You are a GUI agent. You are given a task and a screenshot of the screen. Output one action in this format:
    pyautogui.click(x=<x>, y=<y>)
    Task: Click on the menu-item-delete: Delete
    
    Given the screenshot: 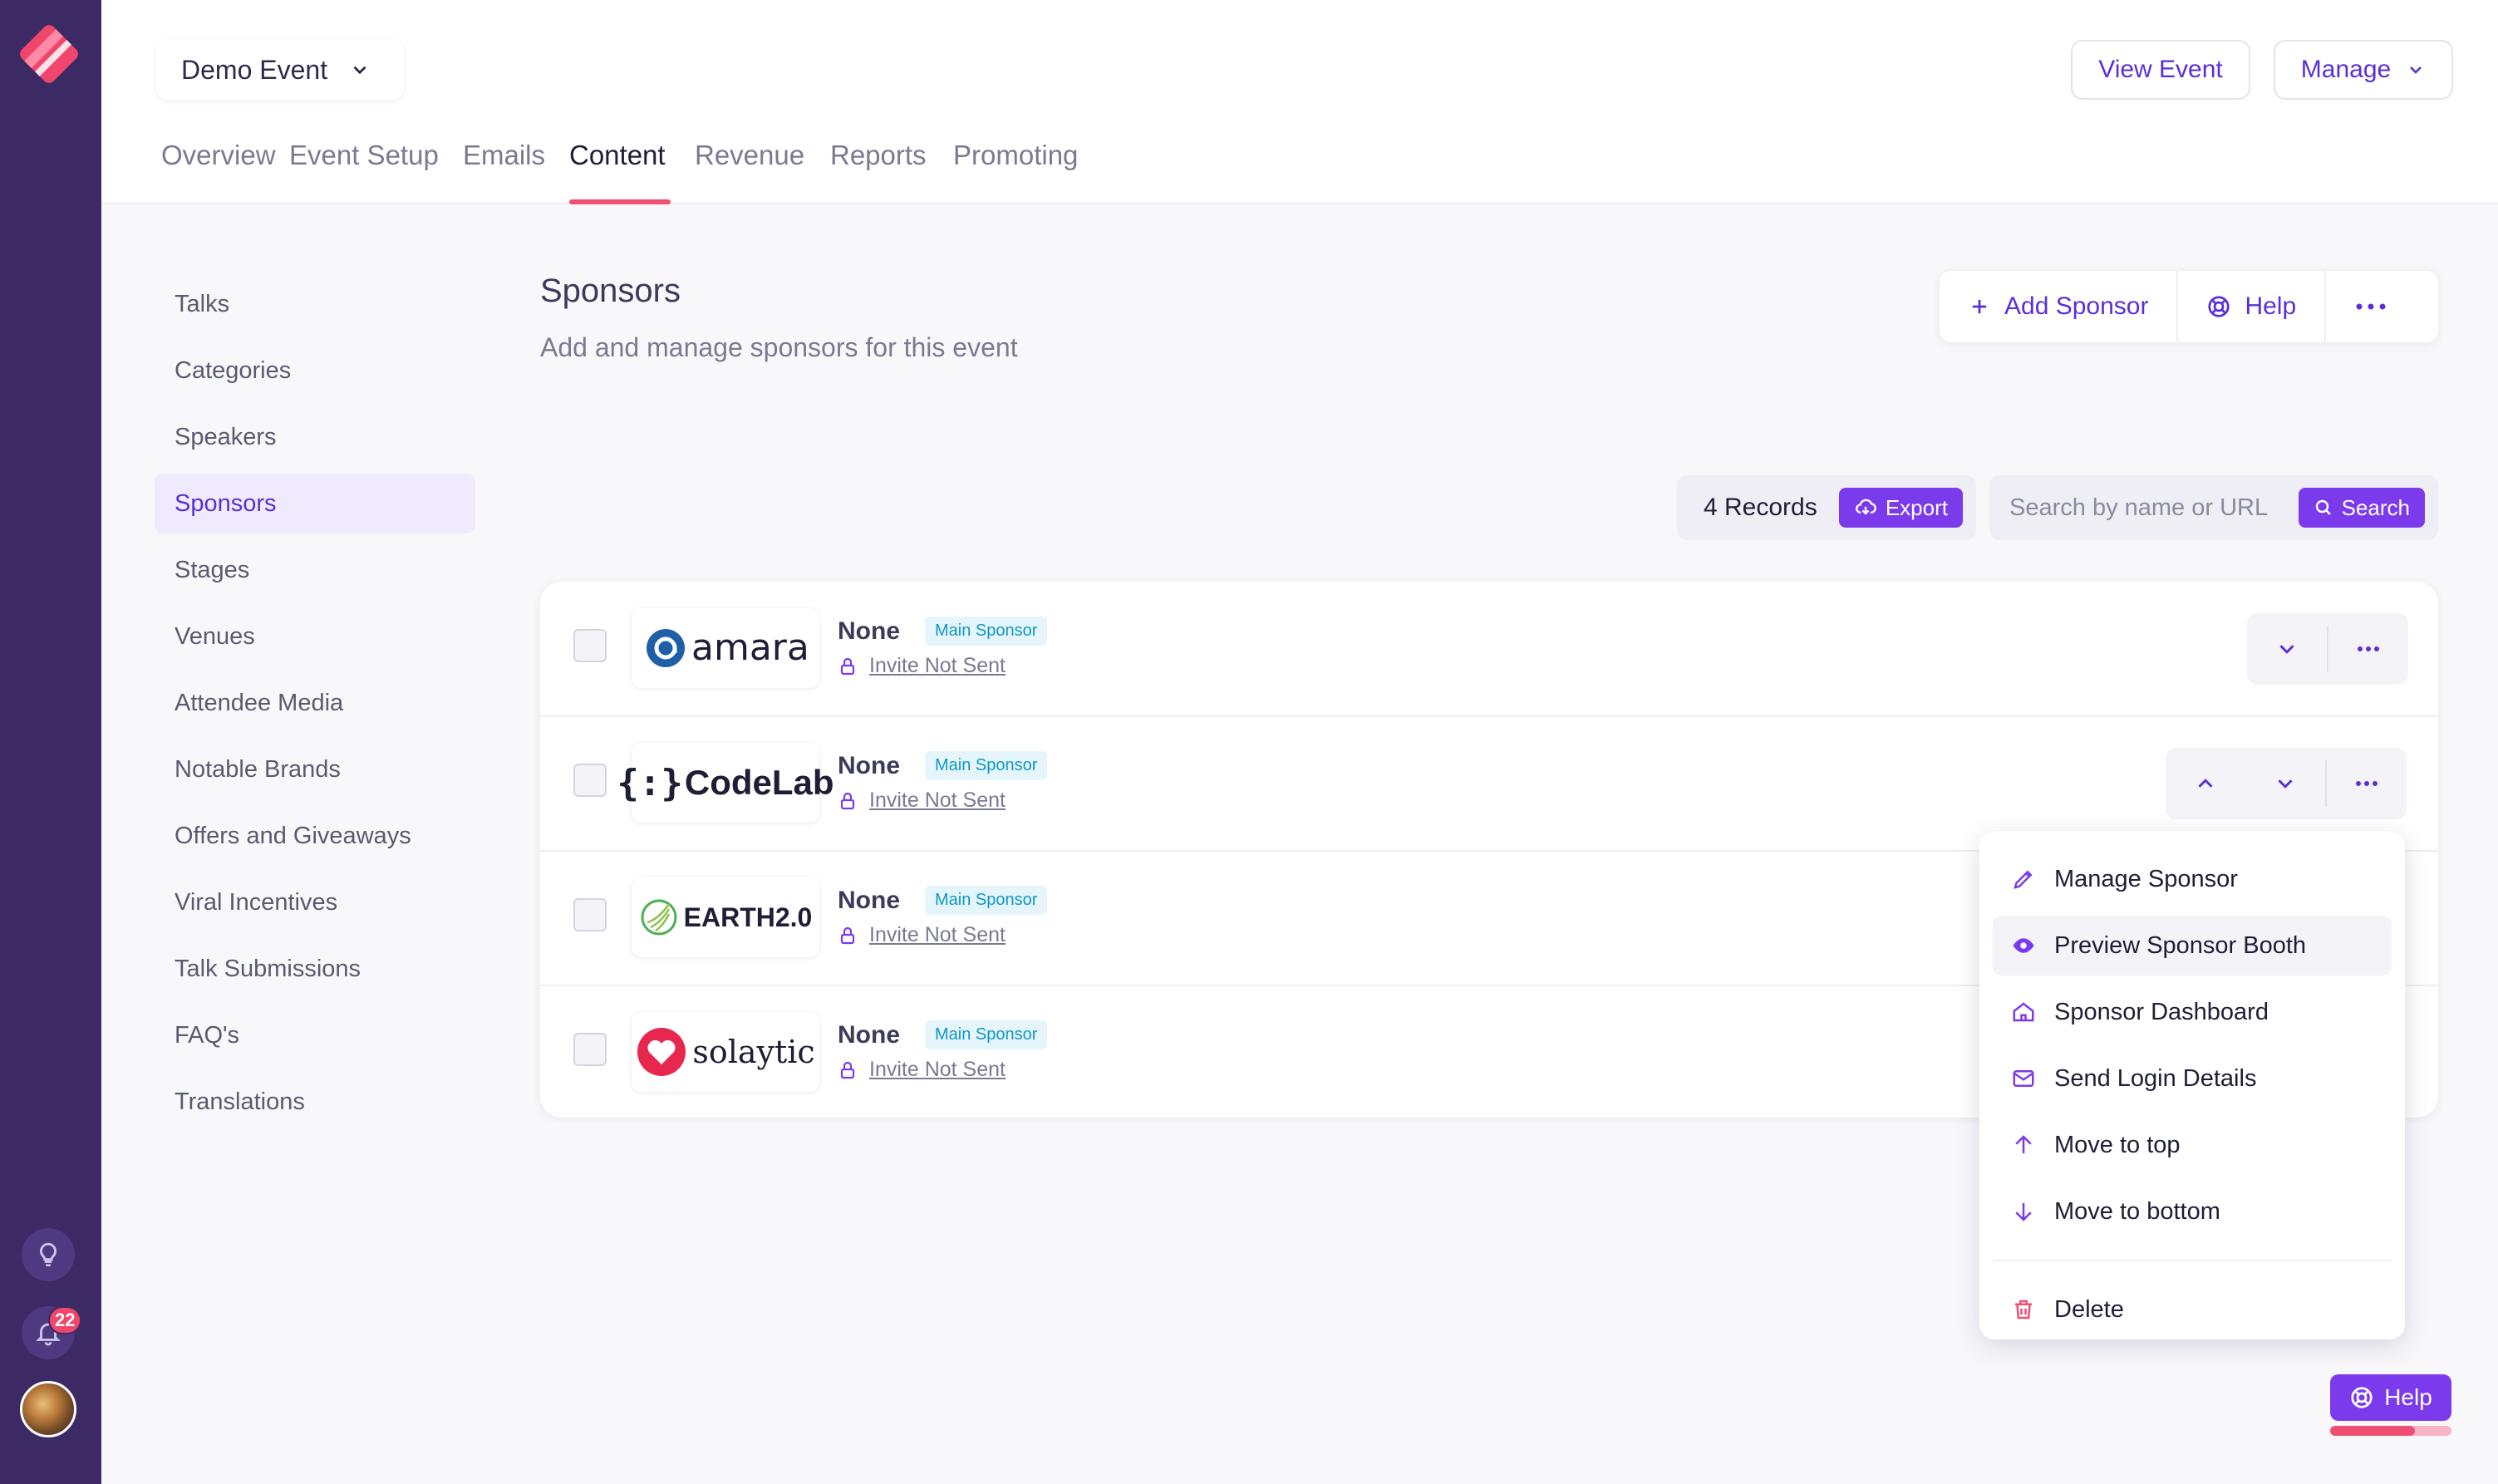 What is the action you would take?
    pyautogui.click(x=2192, y=1309)
    